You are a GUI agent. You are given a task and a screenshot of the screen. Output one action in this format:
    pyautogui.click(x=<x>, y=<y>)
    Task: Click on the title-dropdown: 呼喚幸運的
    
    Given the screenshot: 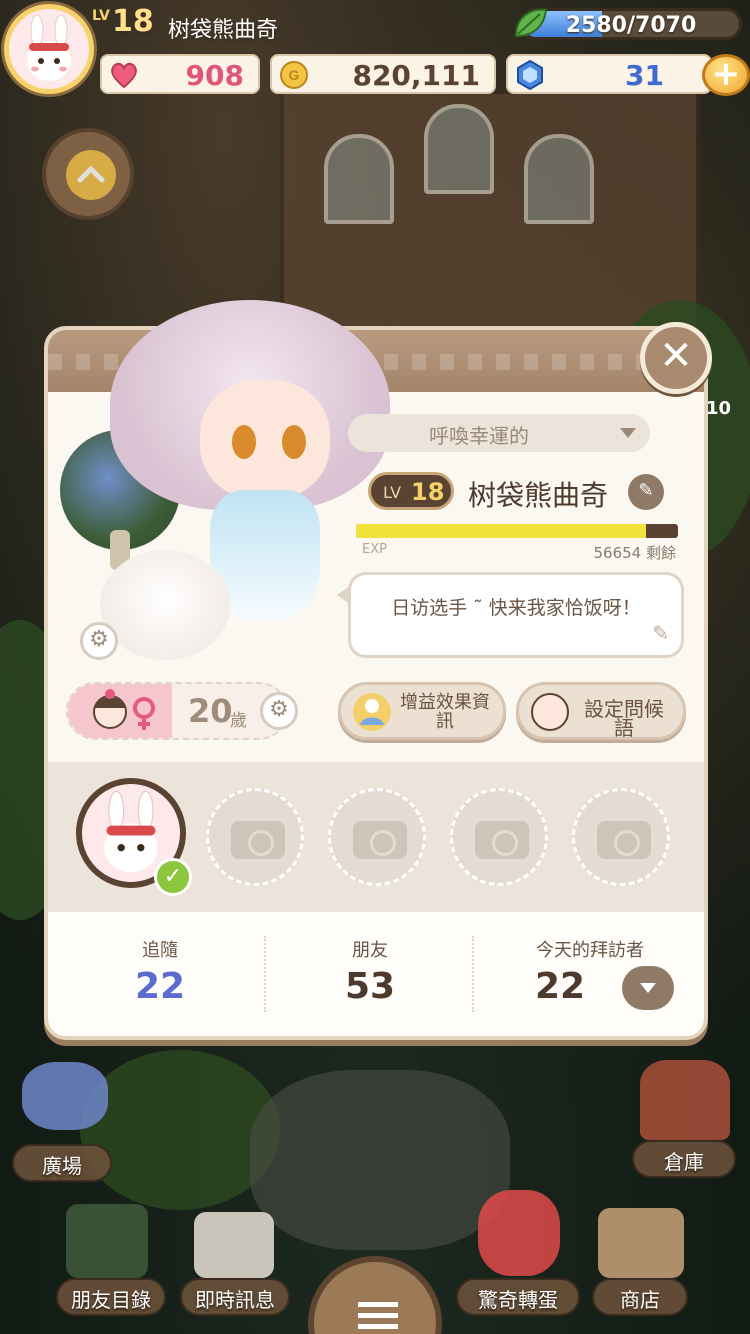 What is the action you would take?
    pyautogui.click(x=499, y=433)
    